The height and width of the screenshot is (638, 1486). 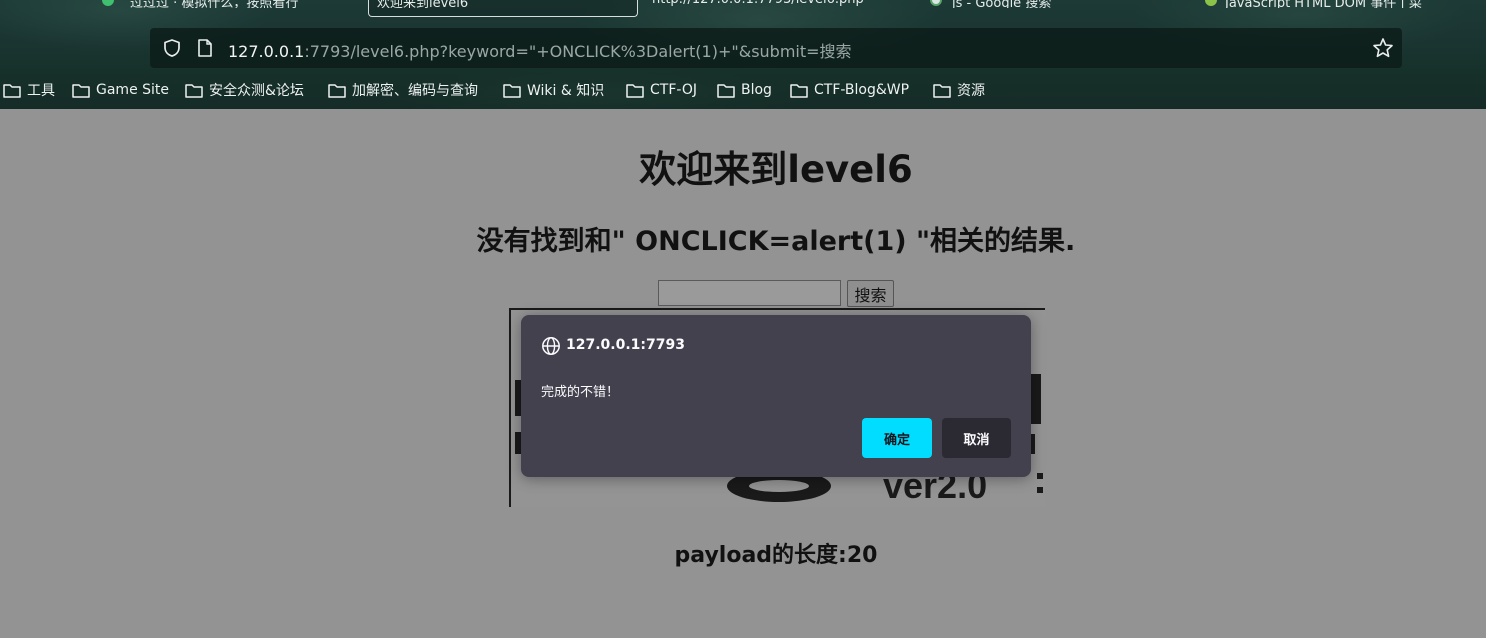 I want to click on bookmark-label: 工具, so click(x=41, y=91).